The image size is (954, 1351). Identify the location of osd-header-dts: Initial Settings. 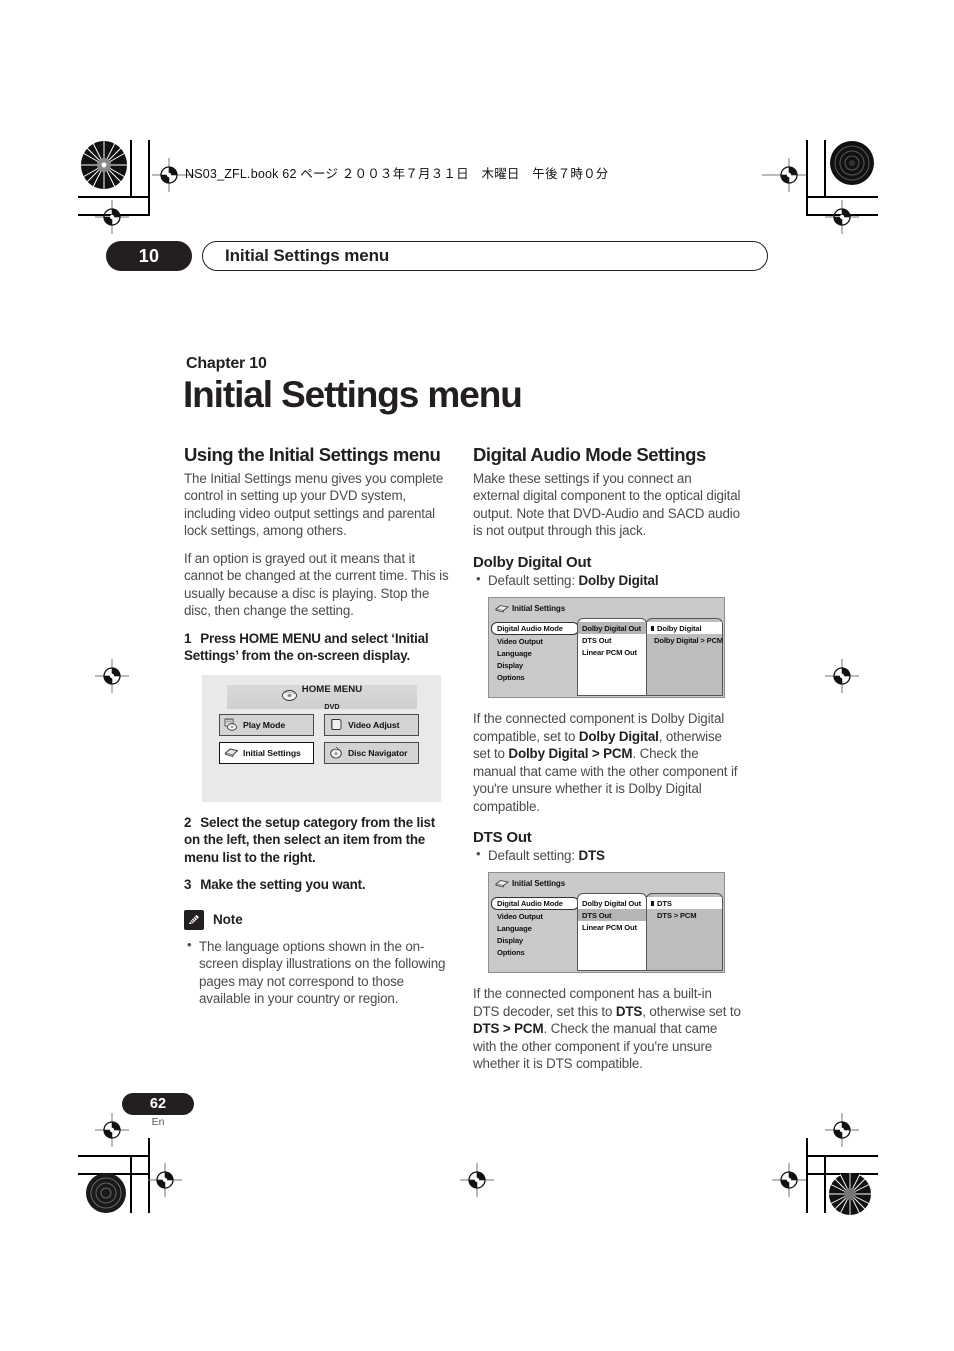
(530, 883).